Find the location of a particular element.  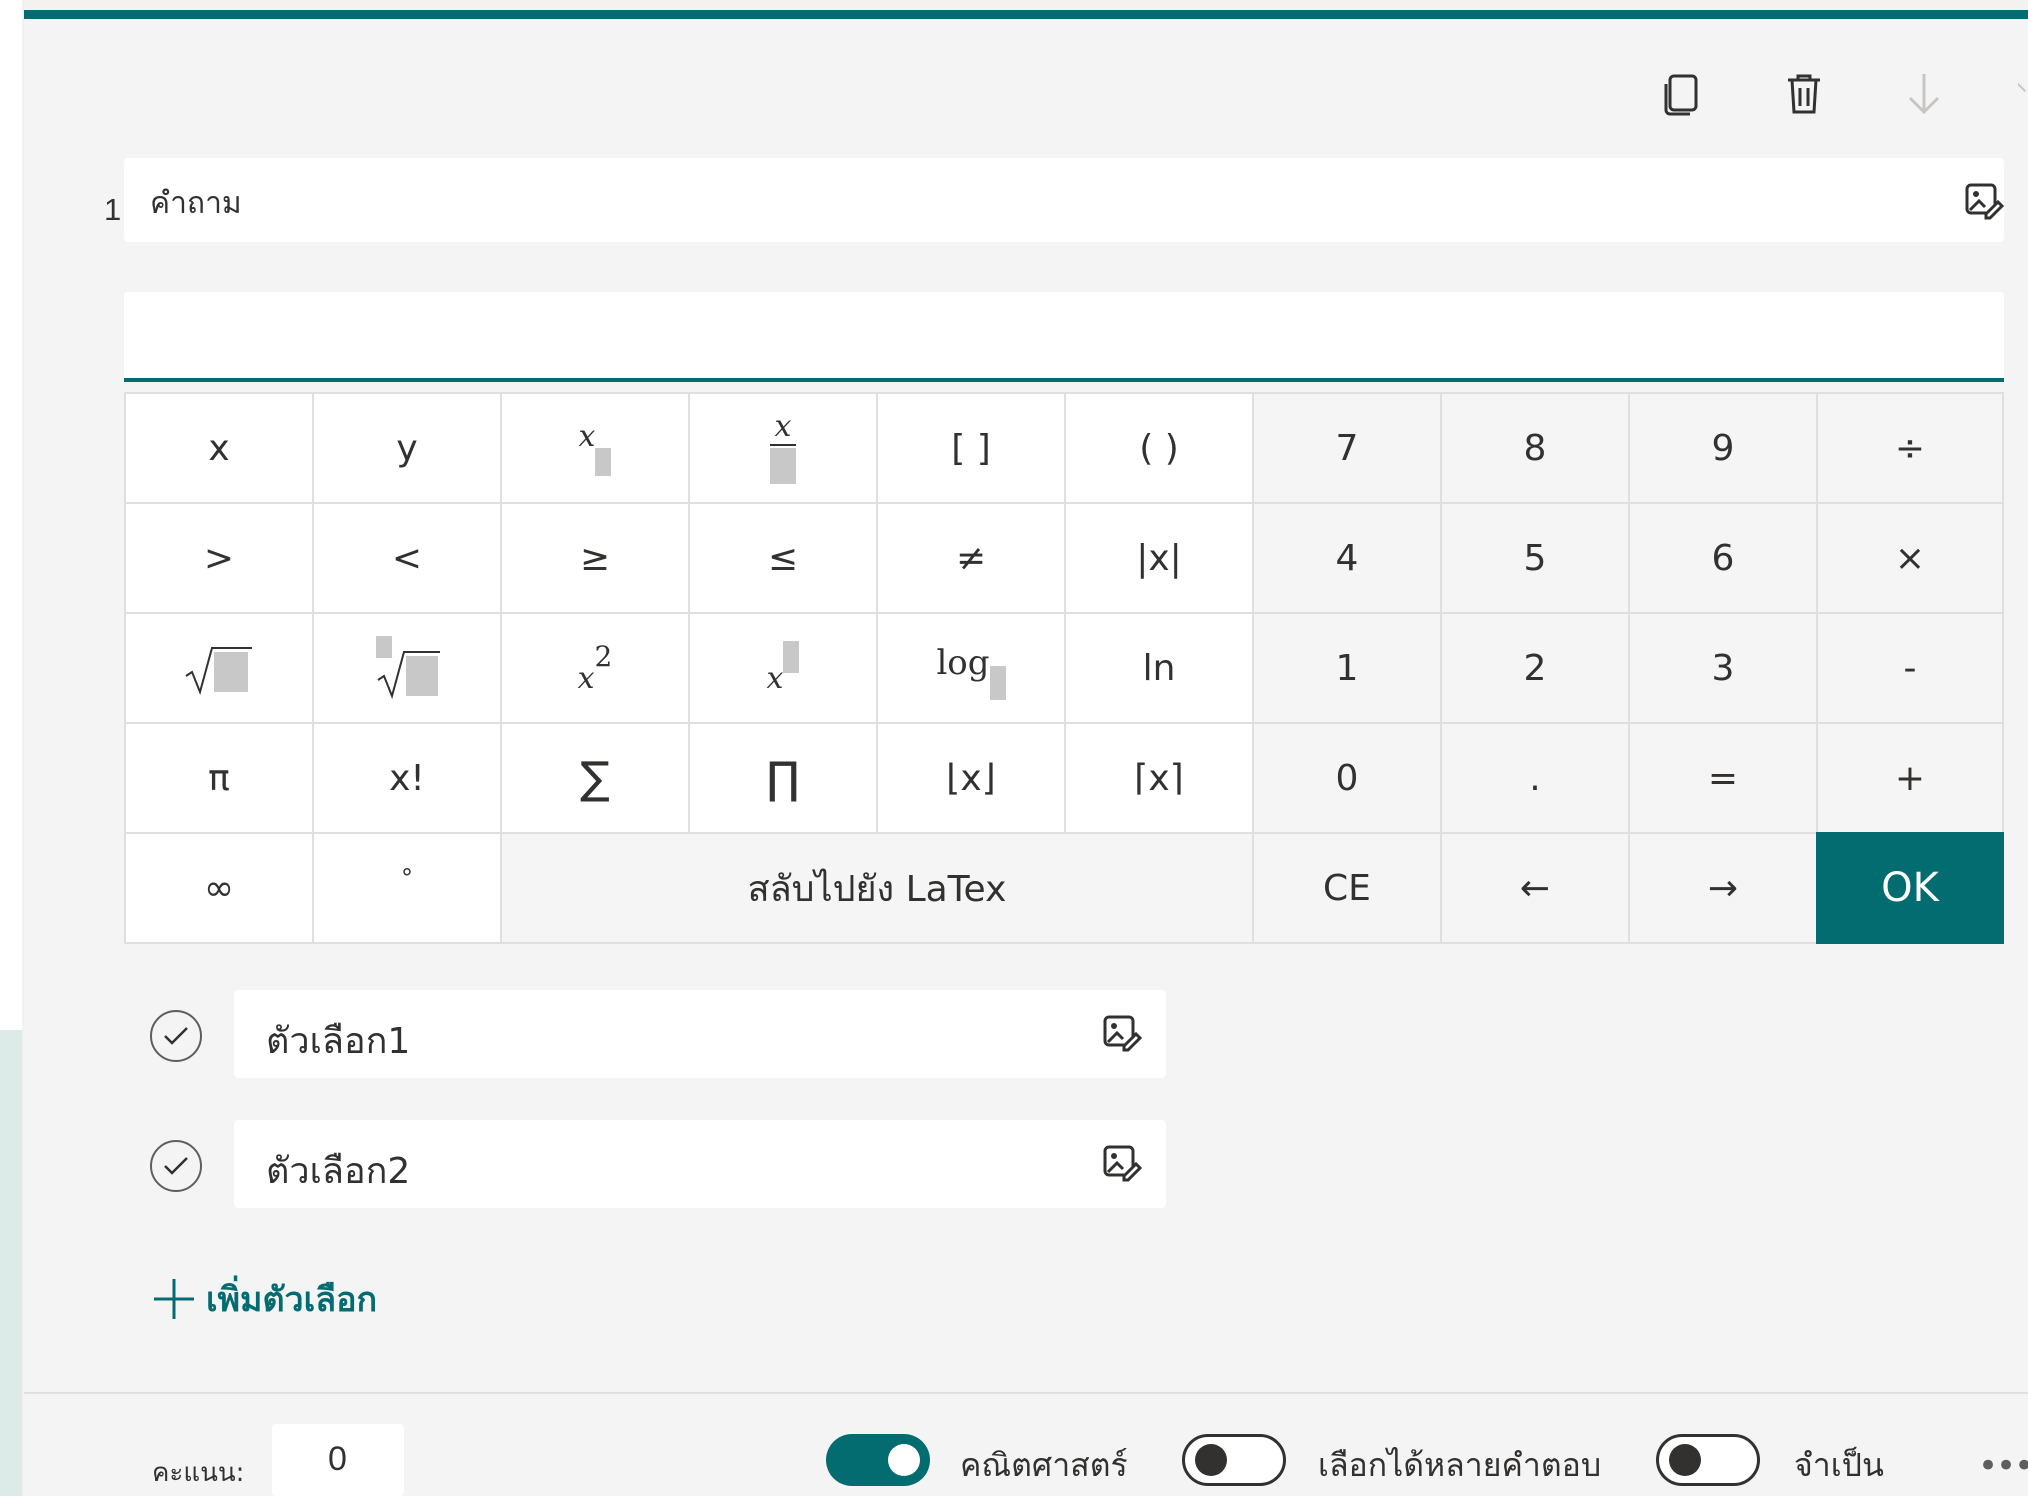

option-input-1: ตัวเลือก1 is located at coordinates (700, 1034).